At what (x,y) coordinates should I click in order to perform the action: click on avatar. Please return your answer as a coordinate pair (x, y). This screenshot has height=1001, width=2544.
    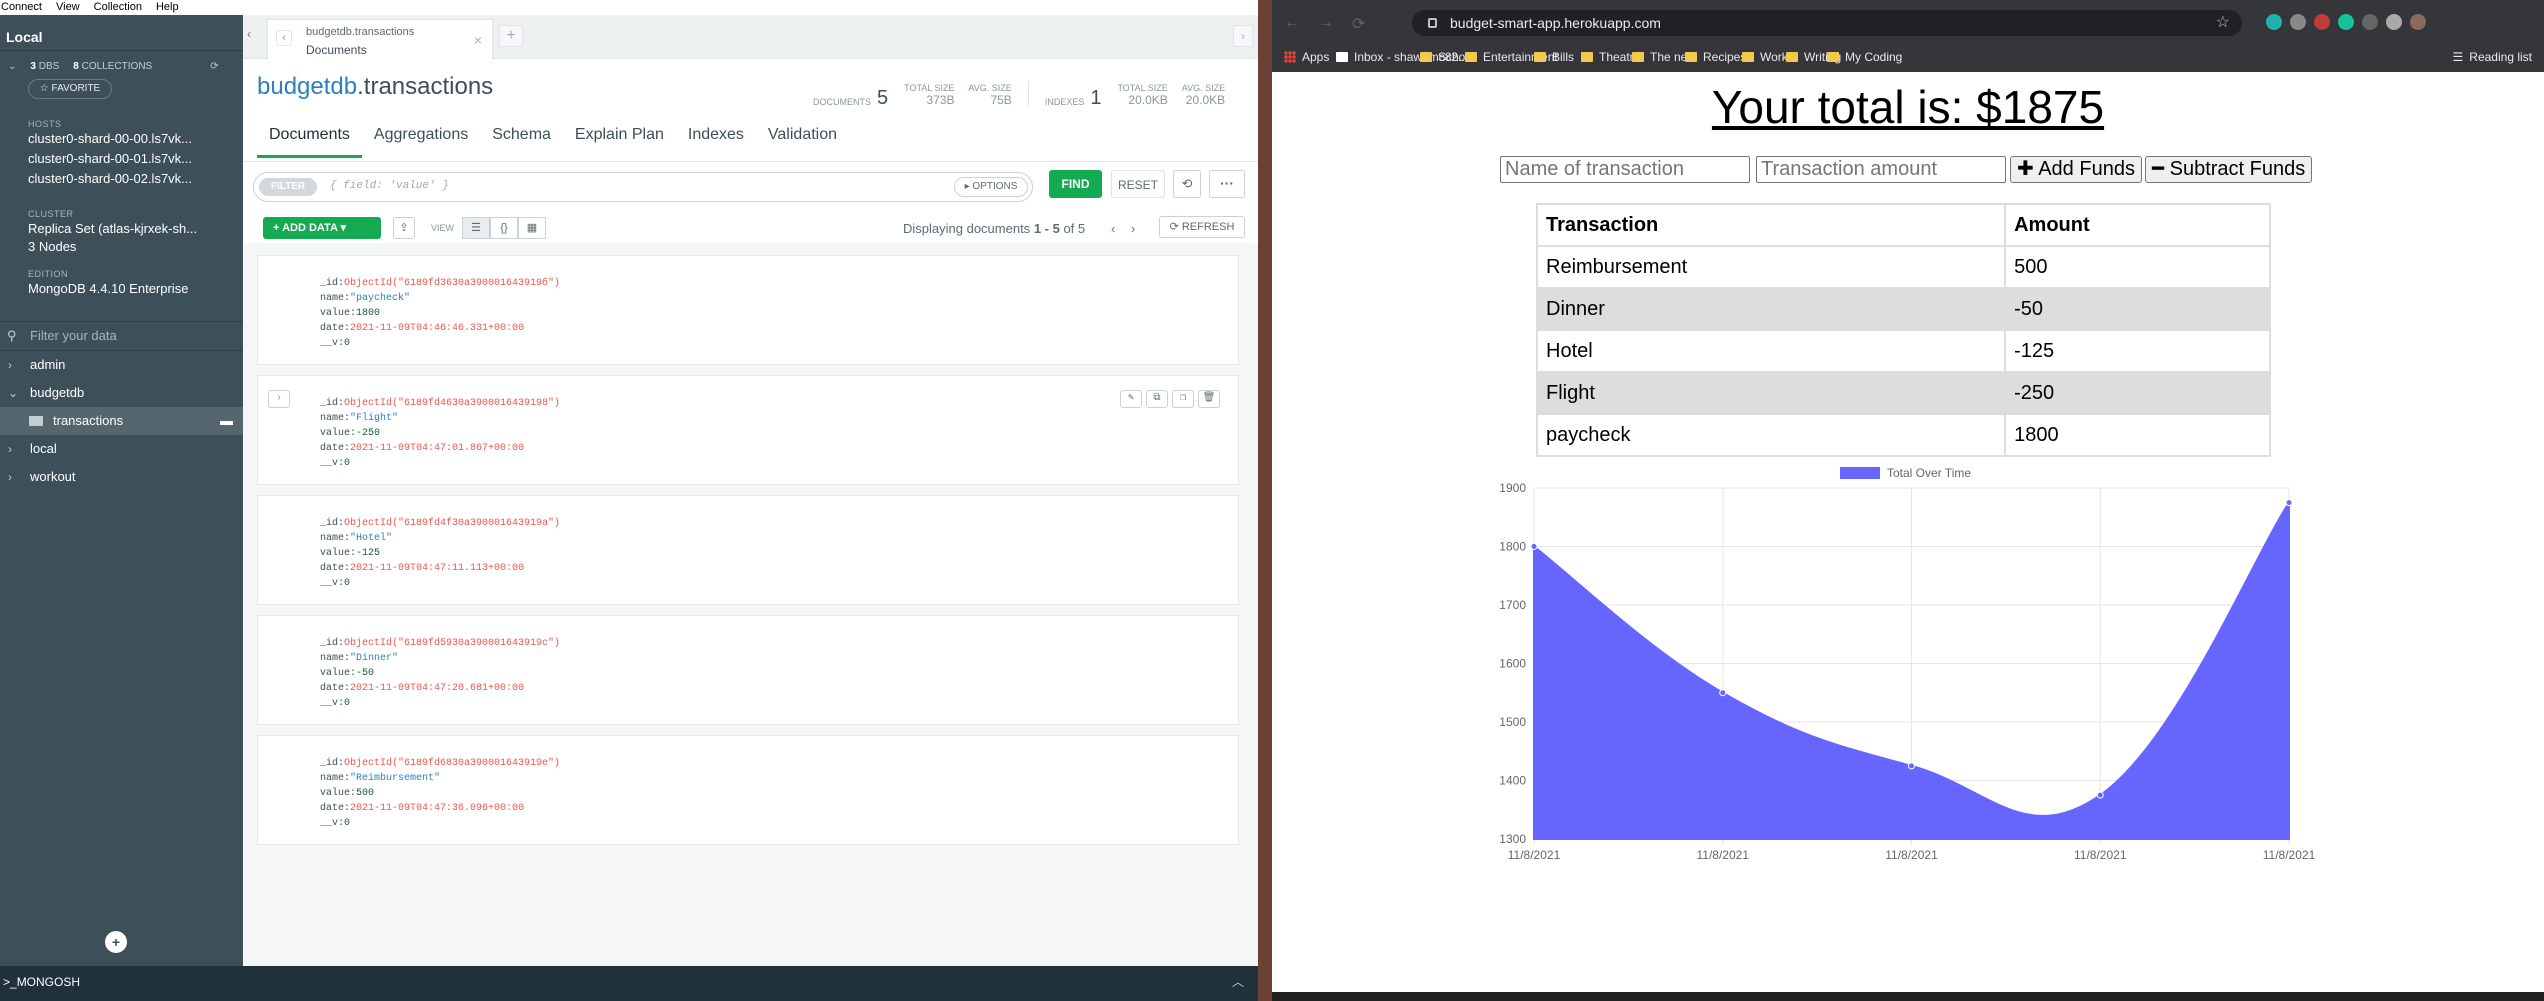
    Looking at the image, I should click on (2418, 22).